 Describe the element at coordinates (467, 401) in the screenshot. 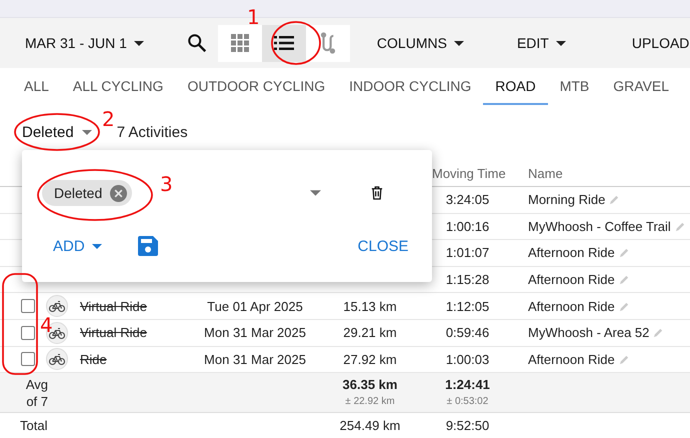

I see `deviation-value: ± 0:53:02` at that location.